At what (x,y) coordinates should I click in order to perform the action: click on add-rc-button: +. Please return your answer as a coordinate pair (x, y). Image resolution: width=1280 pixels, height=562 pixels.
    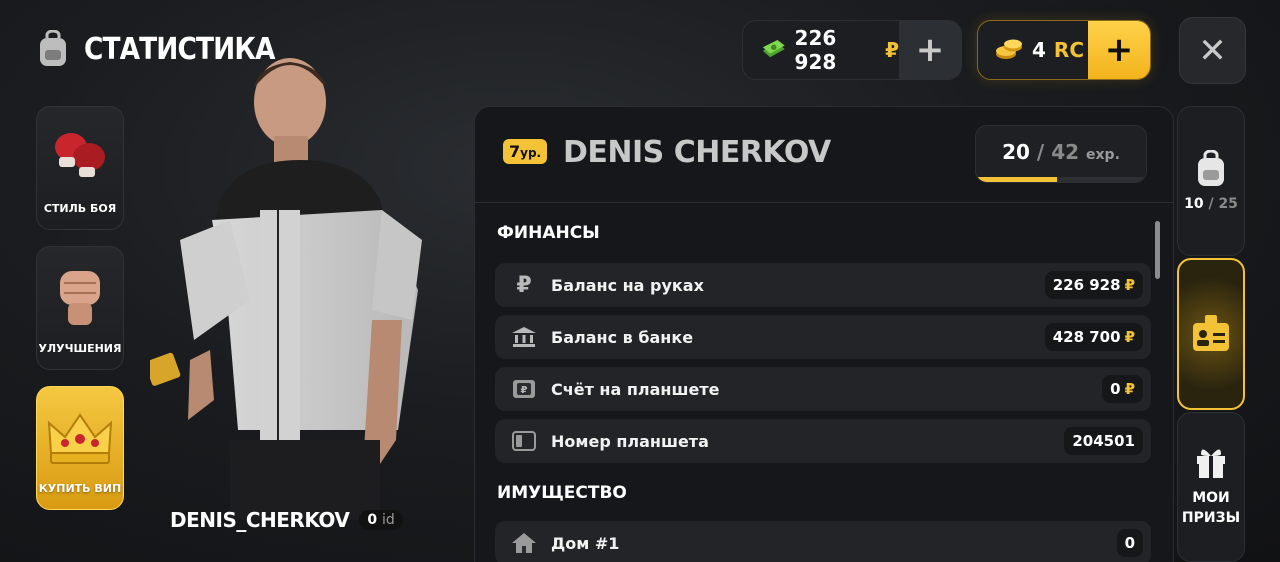
    Looking at the image, I should click on (1119, 50).